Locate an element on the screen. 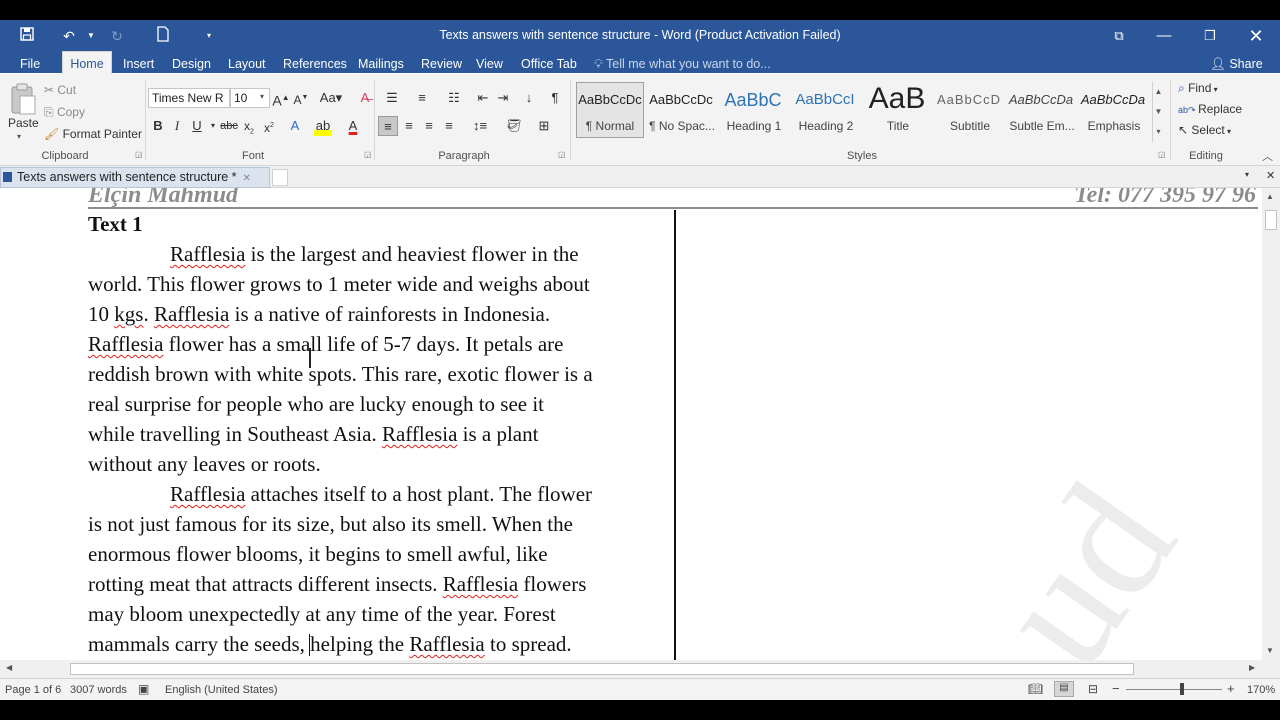  paste-icon is located at coordinates (23, 99).